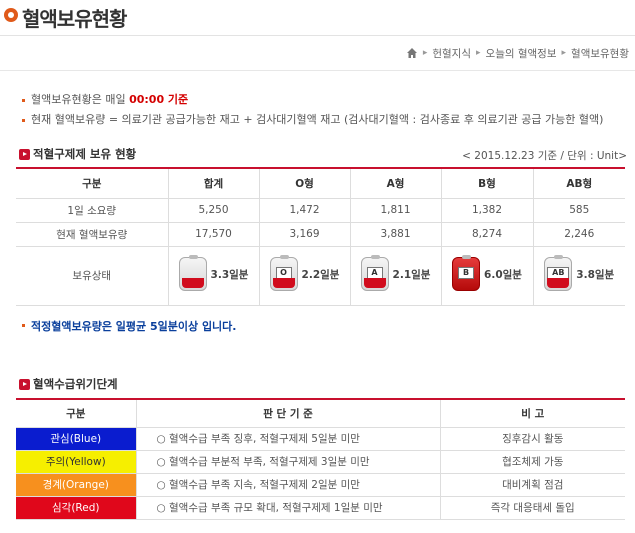 Image resolution: width=635 pixels, height=533 pixels. What do you see at coordinates (532, 438) in the screenshot?
I see `note-cell: 징후감시 활동` at bounding box center [532, 438].